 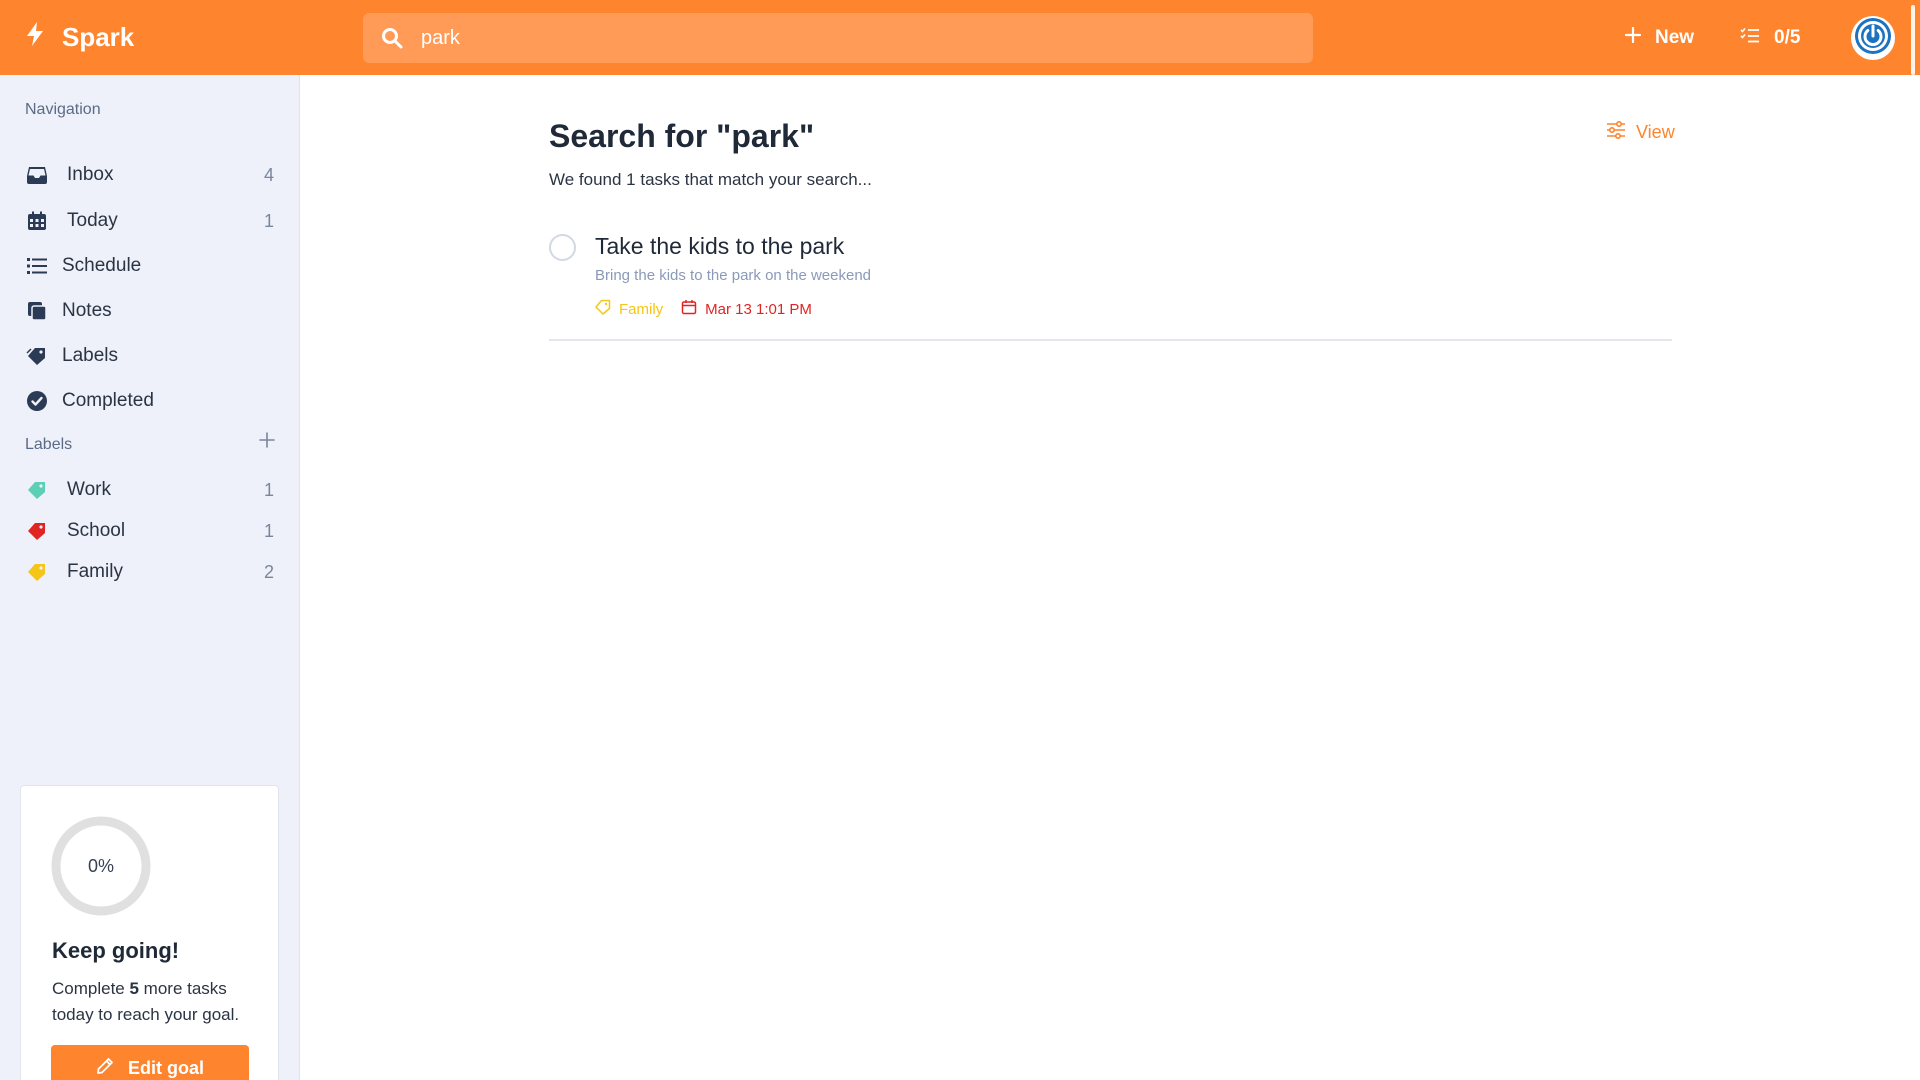 I want to click on sidebar-label-family: Family 2, so click(x=150, y=572).